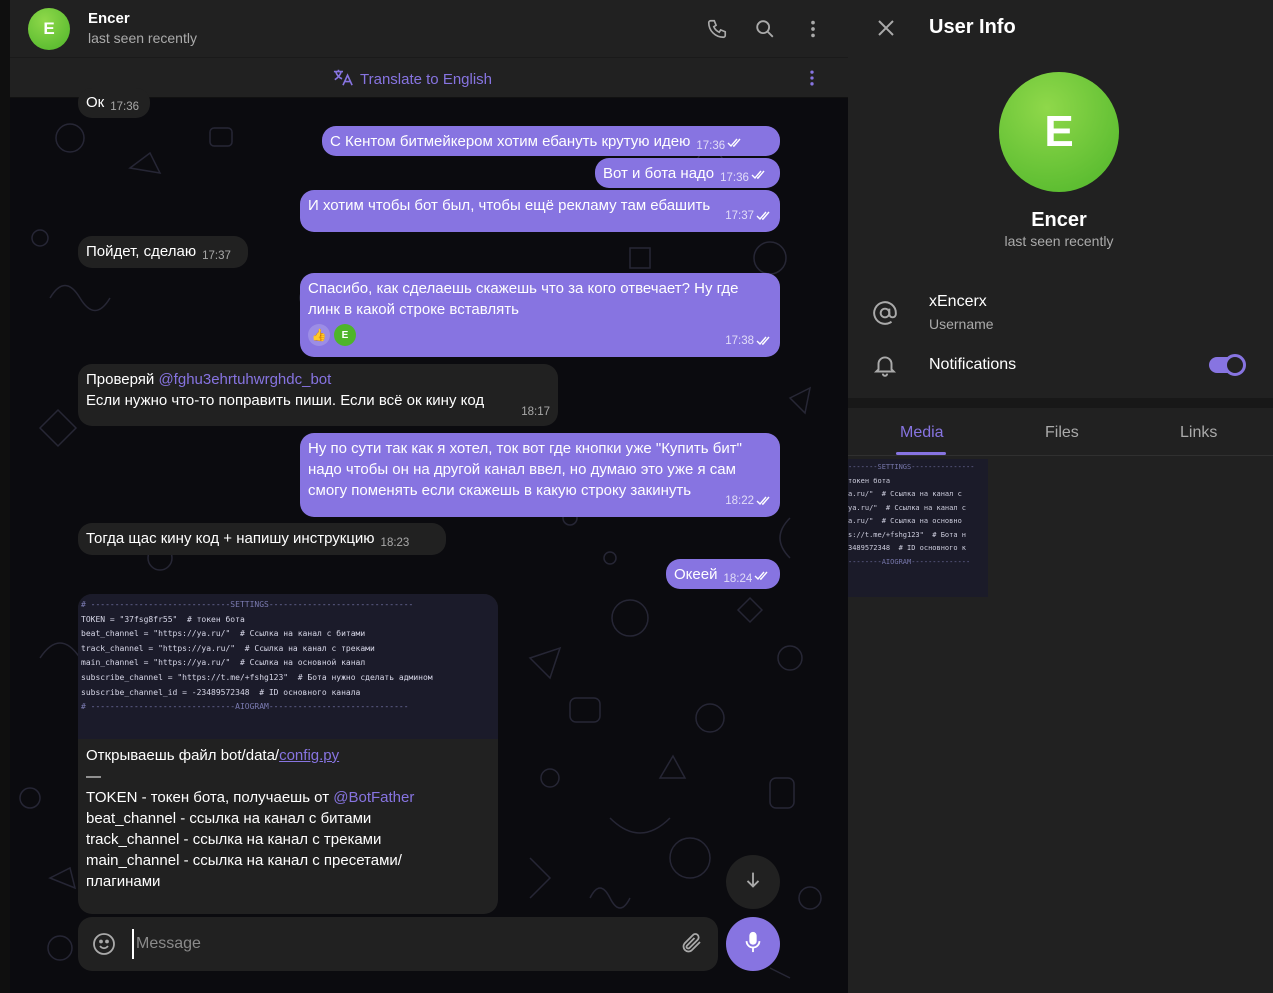  I want to click on translate-icon, so click(343, 79).